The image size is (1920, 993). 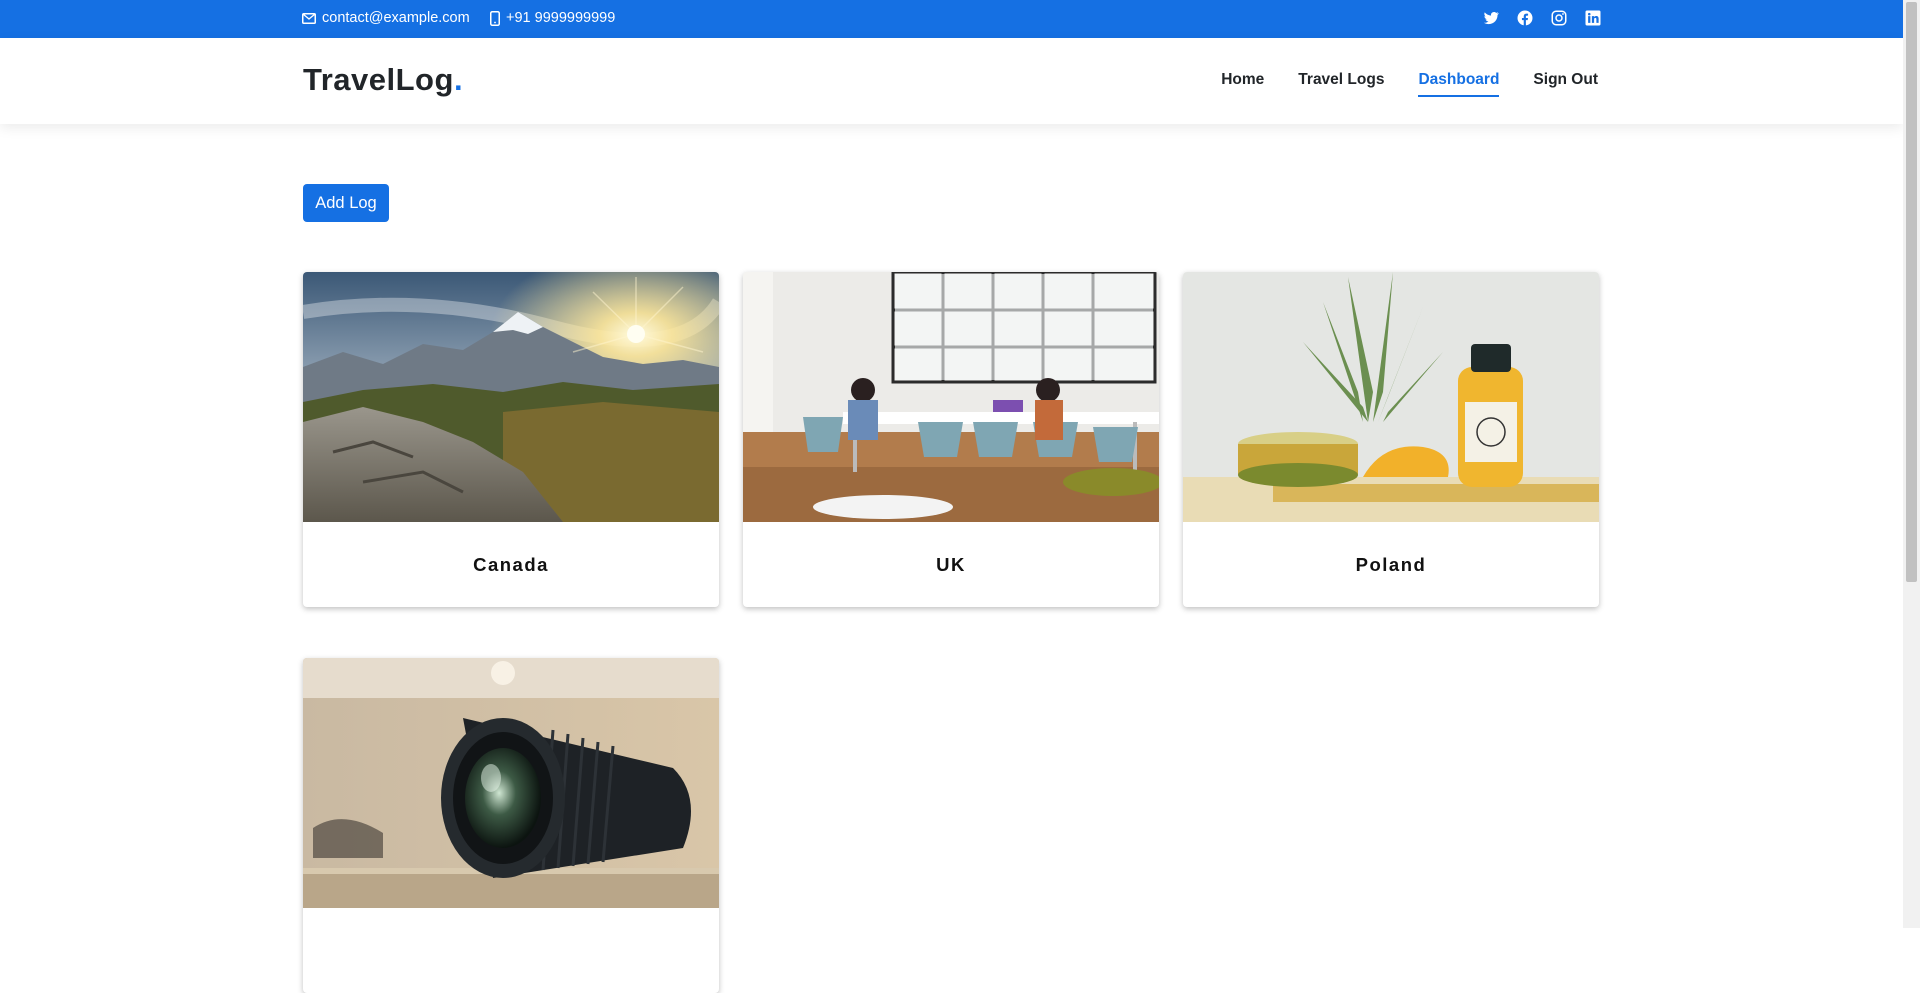 I want to click on logo-text: TravelLog, so click(x=378, y=79).